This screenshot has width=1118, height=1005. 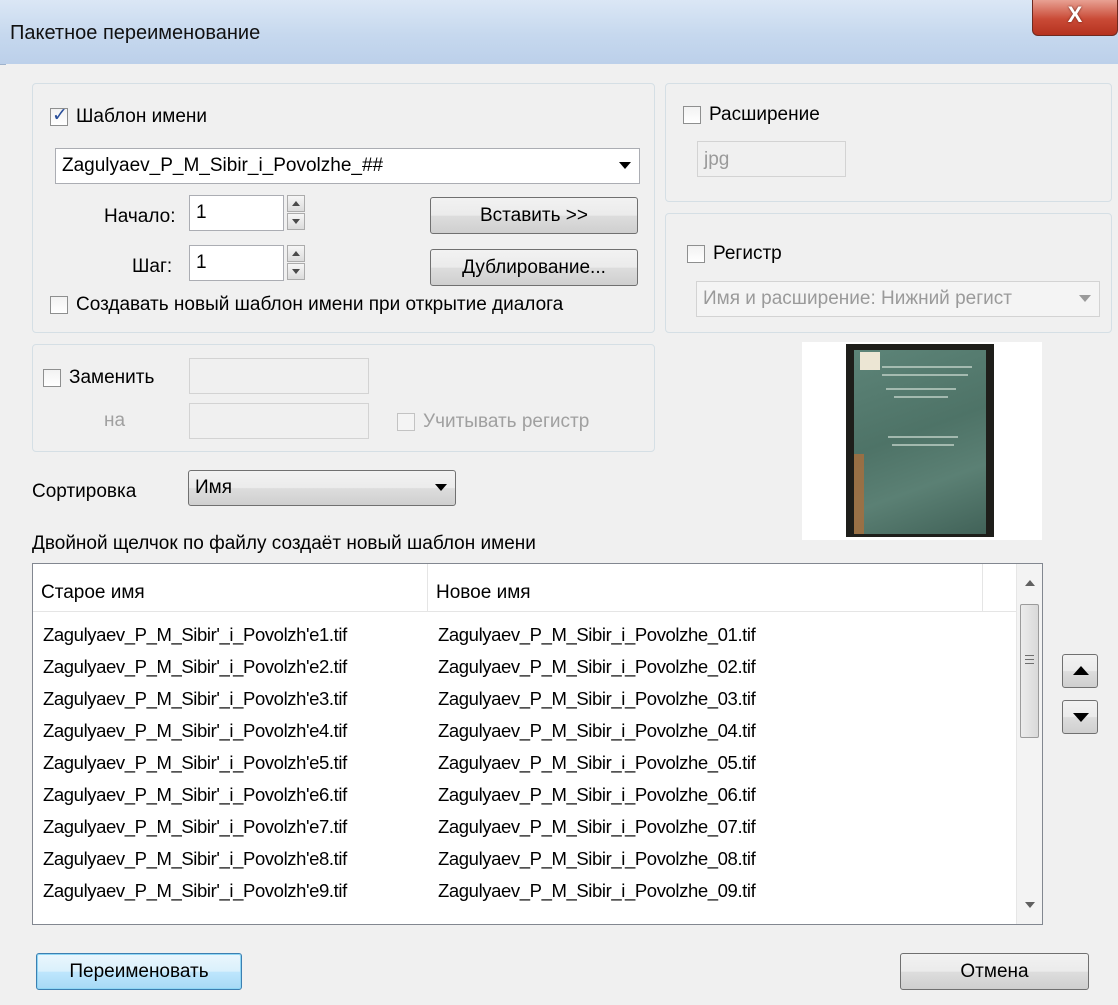 What do you see at coordinates (139, 971) in the screenshot?
I see `rename-button: Переименовать` at bounding box center [139, 971].